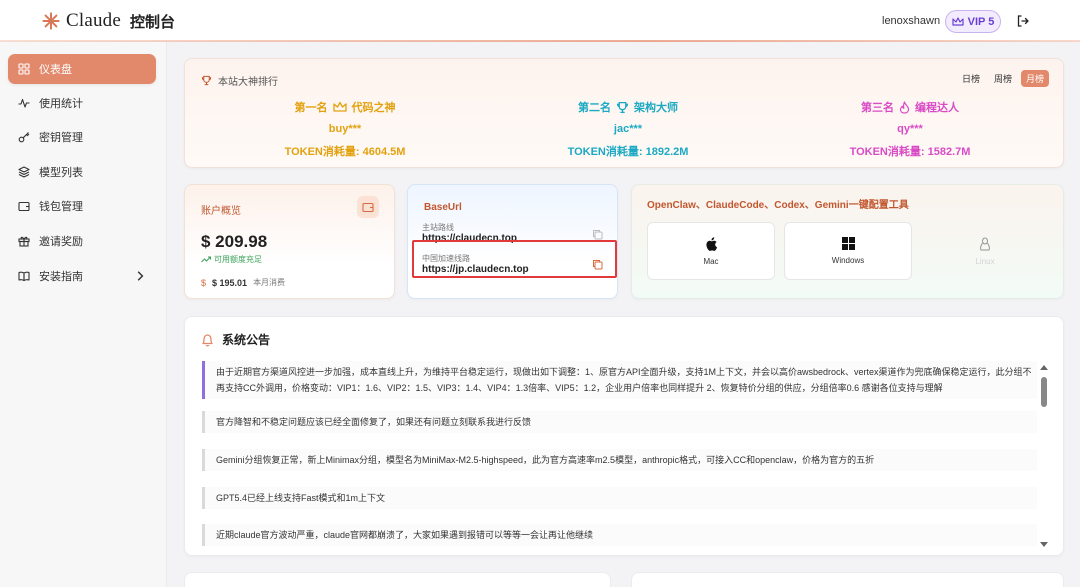 Image resolution: width=1080 pixels, height=587 pixels. What do you see at coordinates (269, 282) in the screenshot?
I see `spent-label: 本月消费` at bounding box center [269, 282].